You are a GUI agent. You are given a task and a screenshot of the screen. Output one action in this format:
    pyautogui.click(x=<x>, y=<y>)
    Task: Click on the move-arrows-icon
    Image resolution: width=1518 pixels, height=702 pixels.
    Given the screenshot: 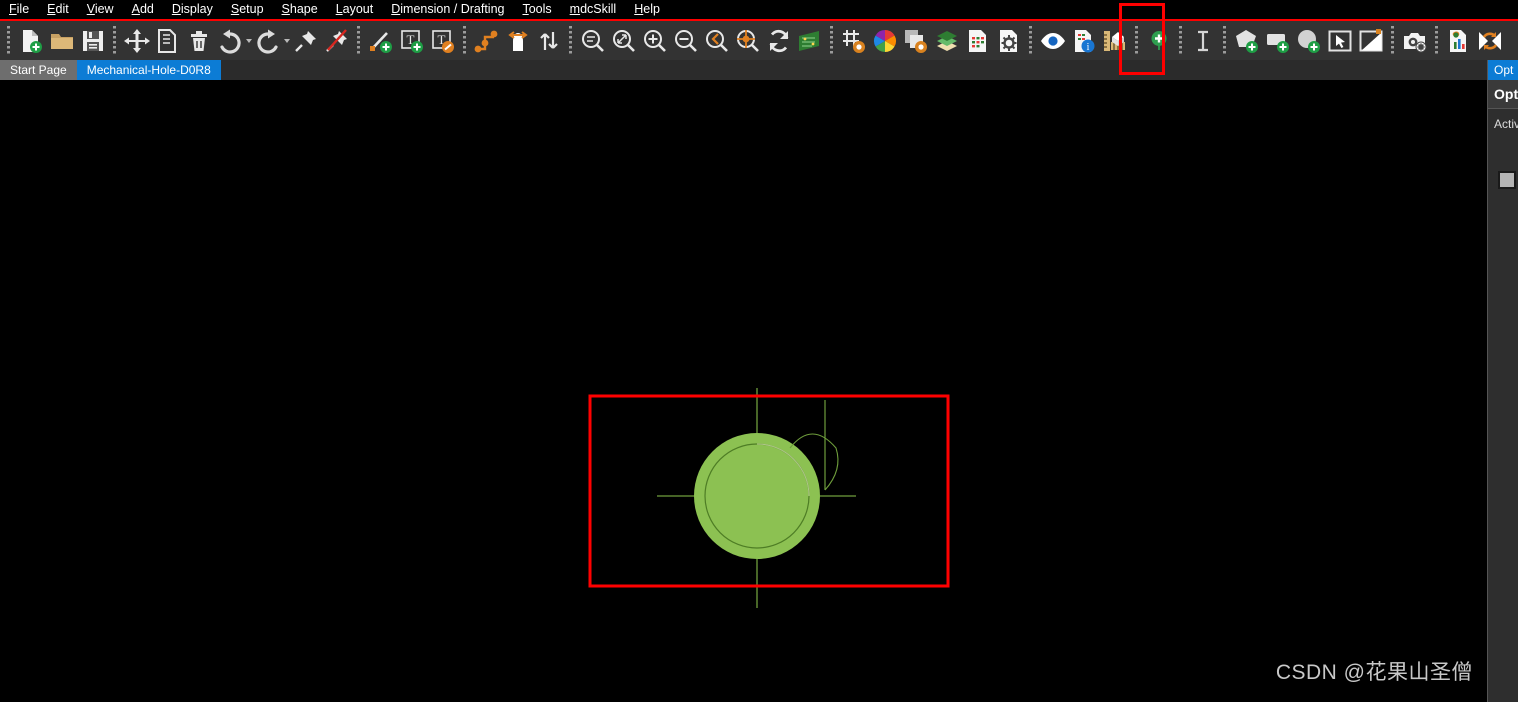 What is the action you would take?
    pyautogui.click(x=136, y=40)
    